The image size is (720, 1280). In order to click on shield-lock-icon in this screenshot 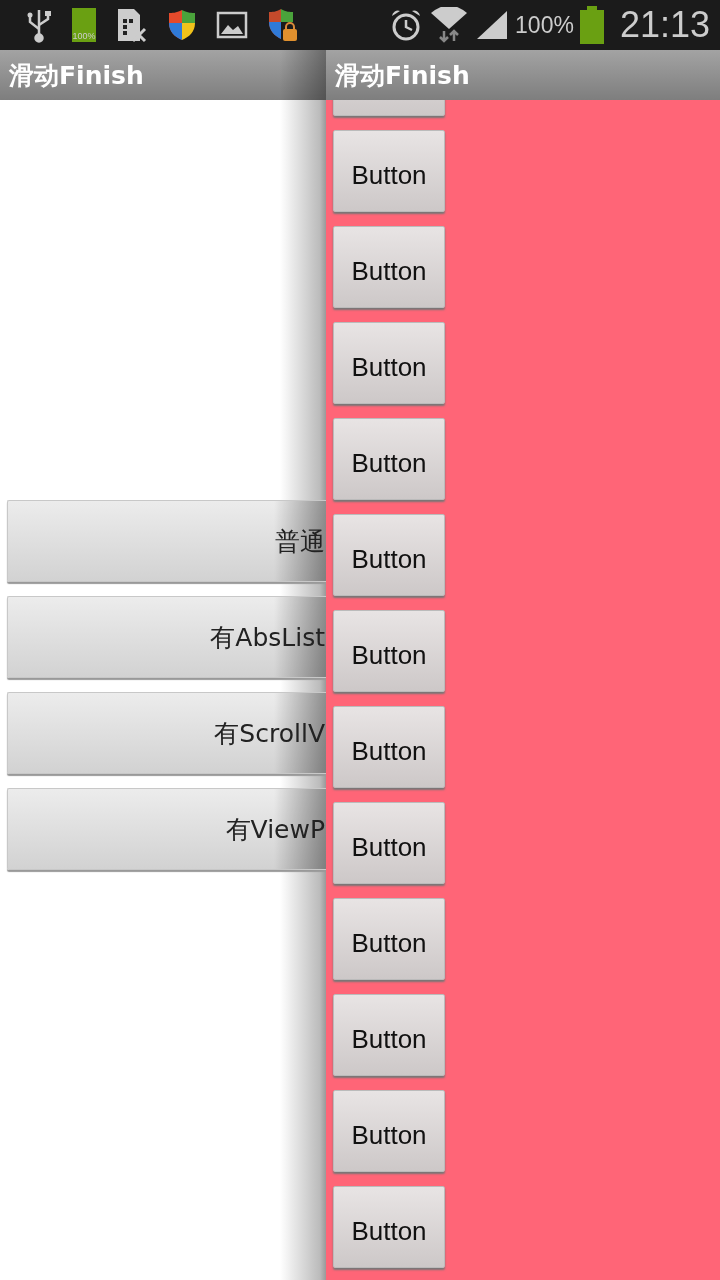, I will do `click(283, 25)`.